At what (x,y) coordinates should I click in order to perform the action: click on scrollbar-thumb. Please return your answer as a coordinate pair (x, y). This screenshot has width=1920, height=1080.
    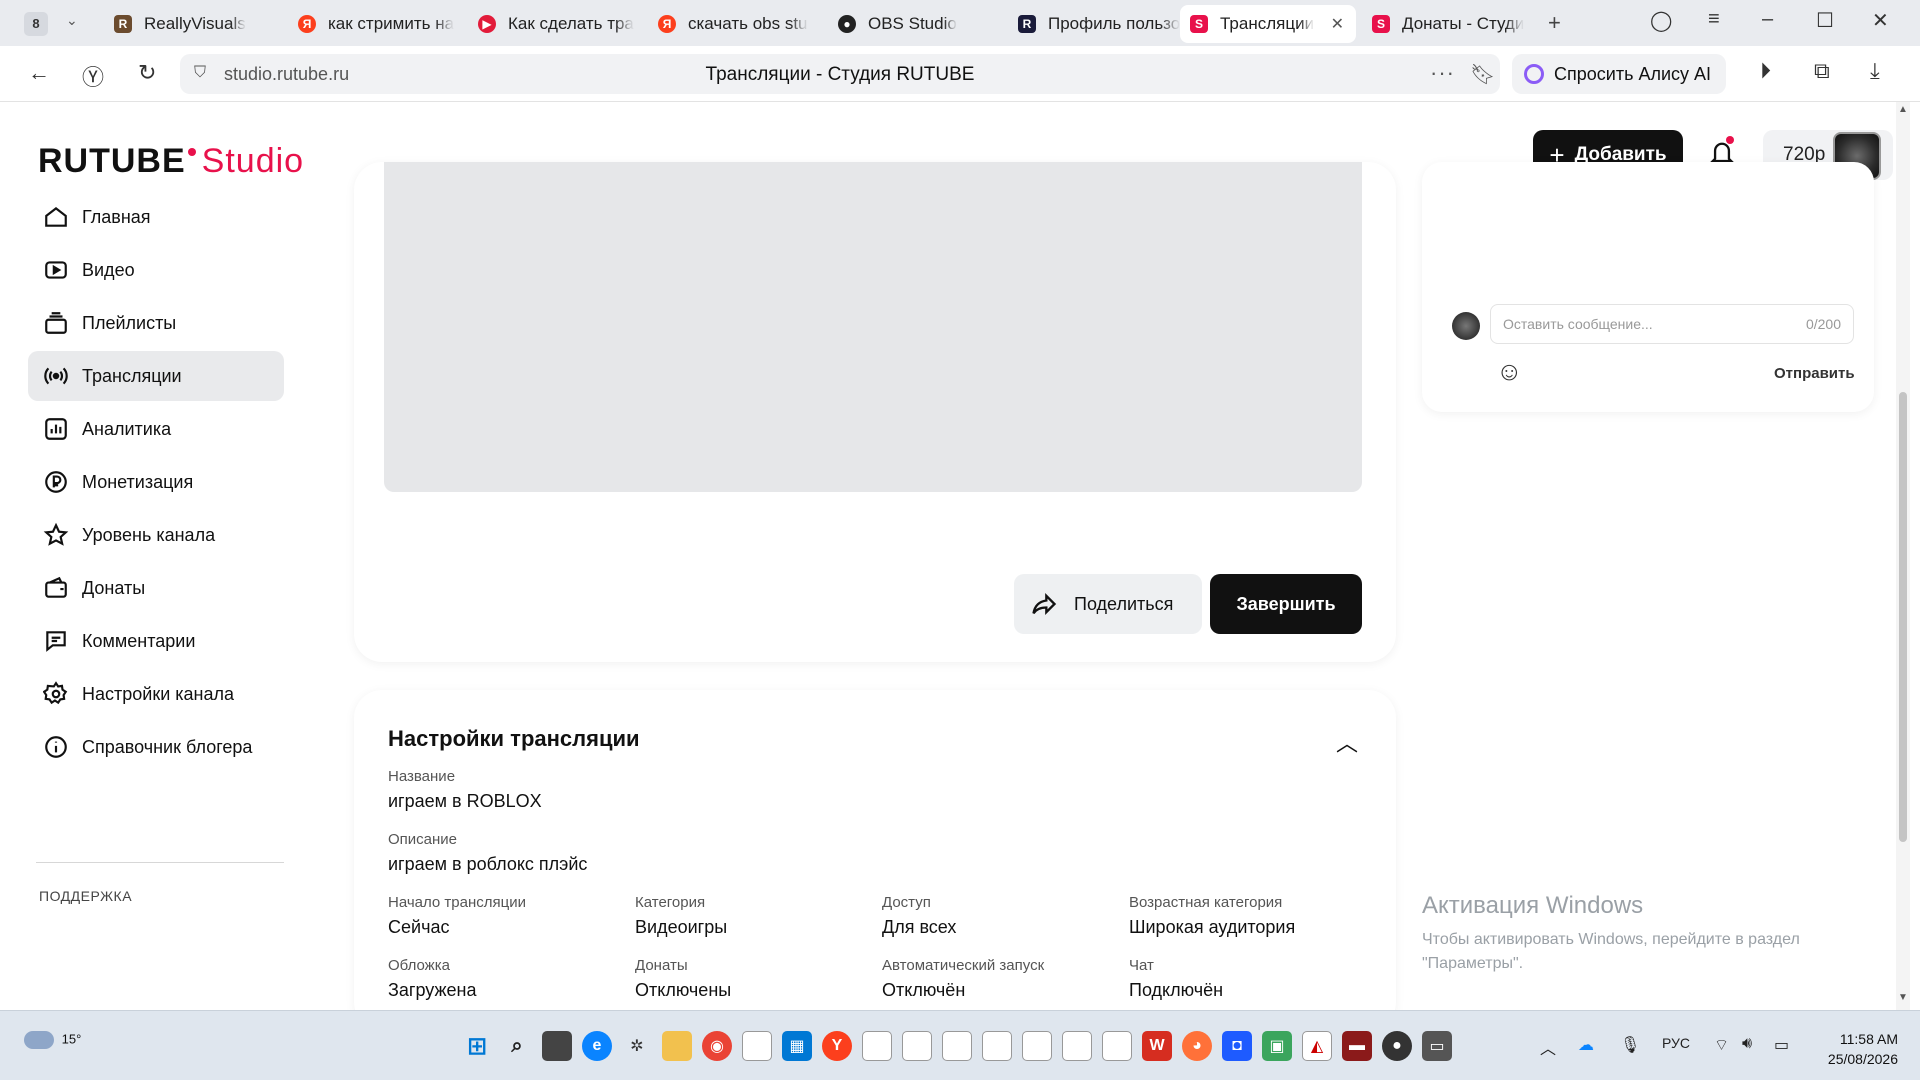
    Looking at the image, I should click on (1903, 617).